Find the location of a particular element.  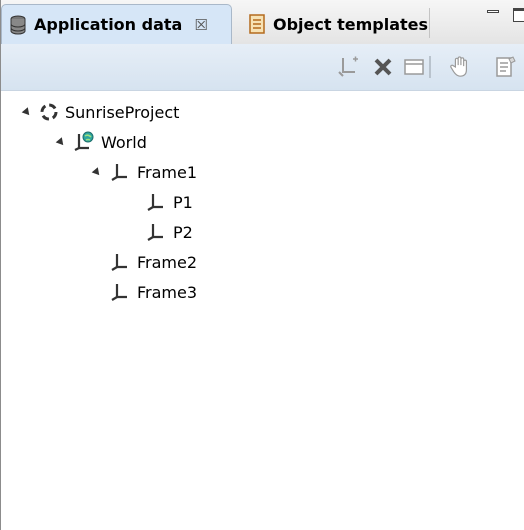

project-icon is located at coordinates (49, 112).